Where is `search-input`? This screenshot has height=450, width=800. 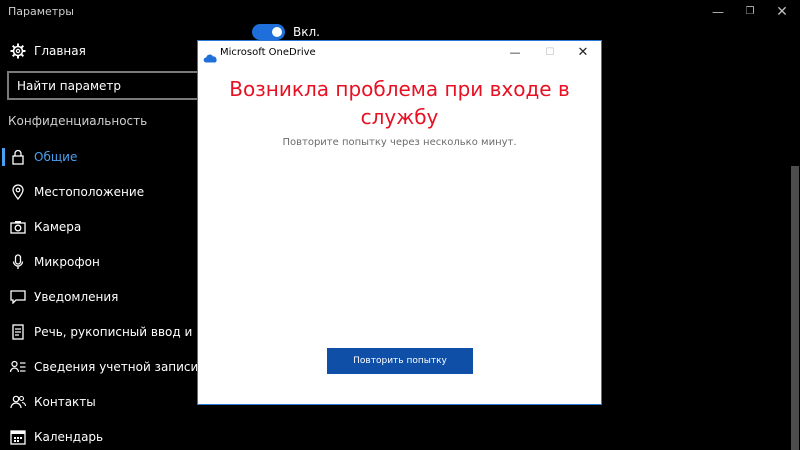
search-input is located at coordinates (112, 85).